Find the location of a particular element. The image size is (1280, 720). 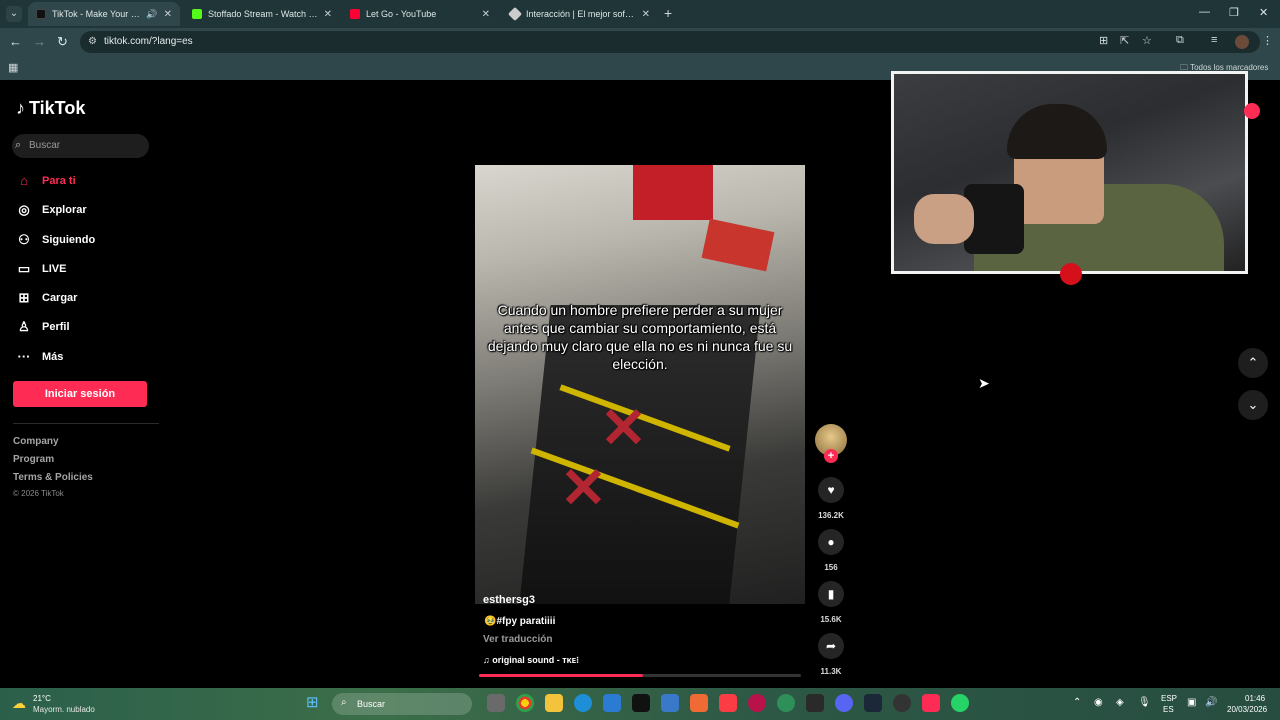

forward-icon: → is located at coordinates (39, 41).